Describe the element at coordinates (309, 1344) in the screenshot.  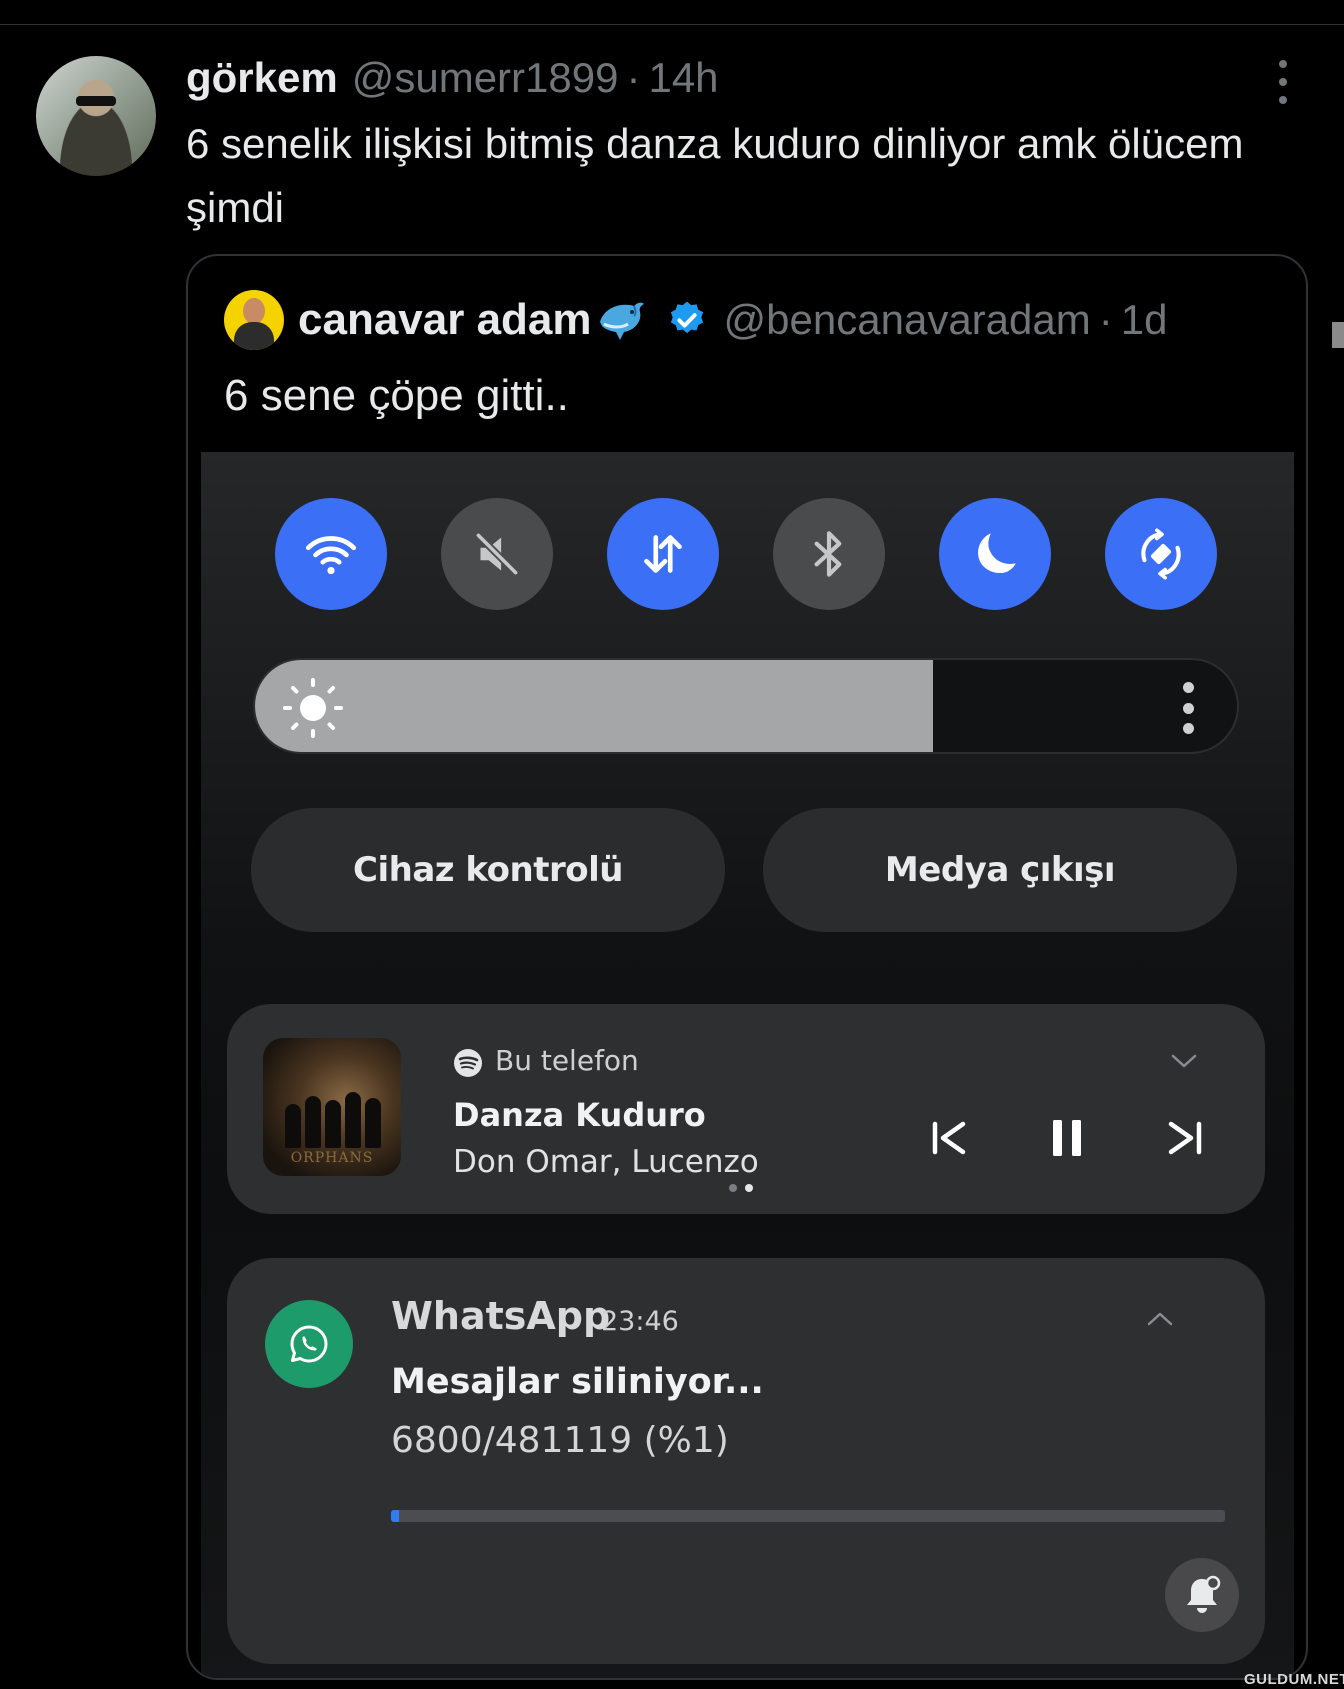
I see `whatsapp-icon` at that location.